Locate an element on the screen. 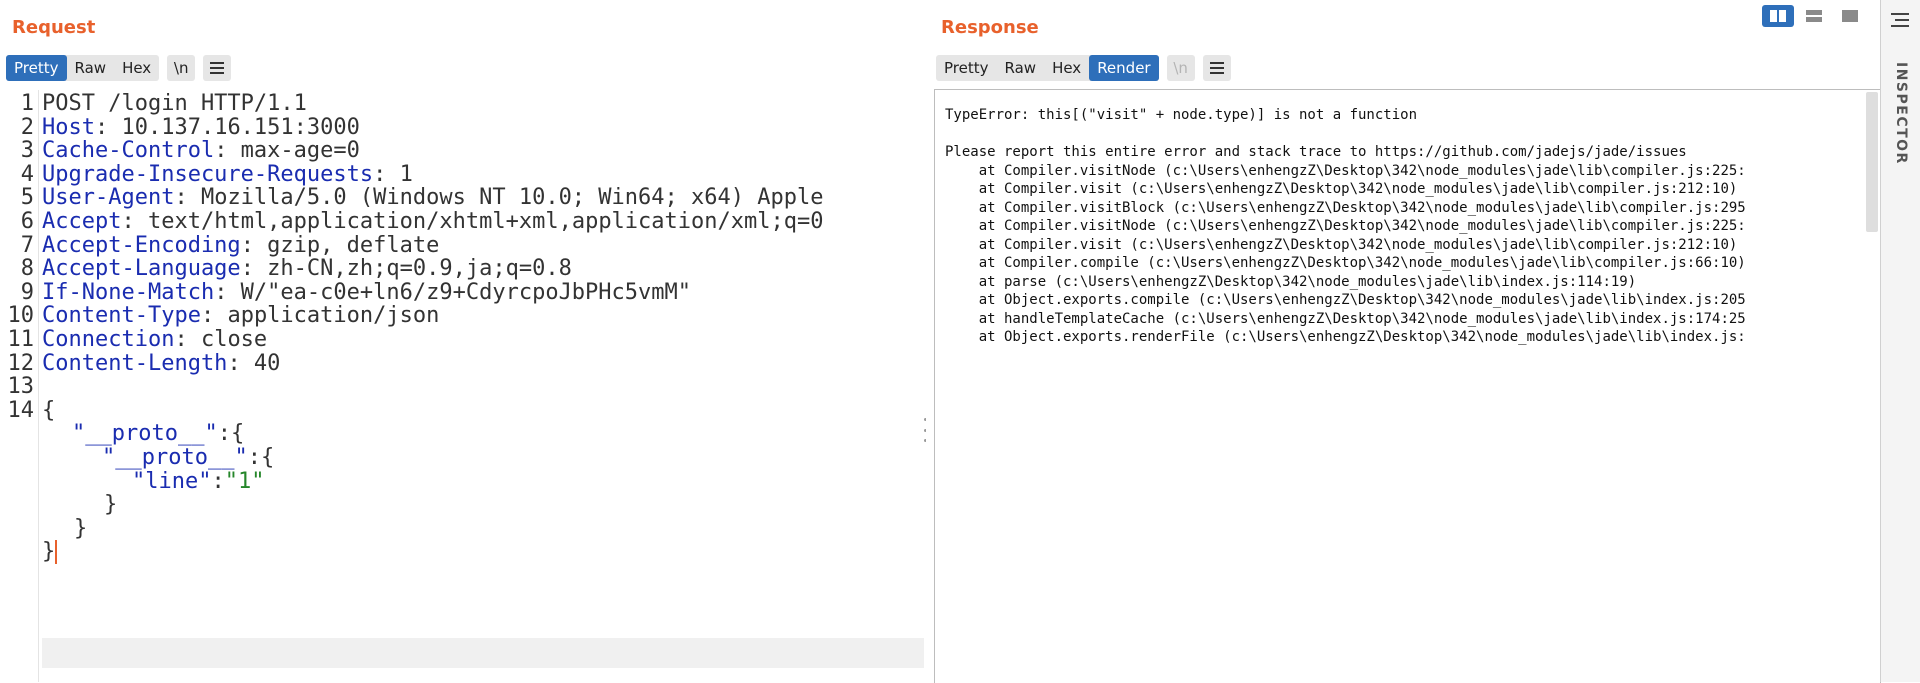  response-toolbar: Pretty Raw Hex Render \n is located at coordinates (1083, 68).